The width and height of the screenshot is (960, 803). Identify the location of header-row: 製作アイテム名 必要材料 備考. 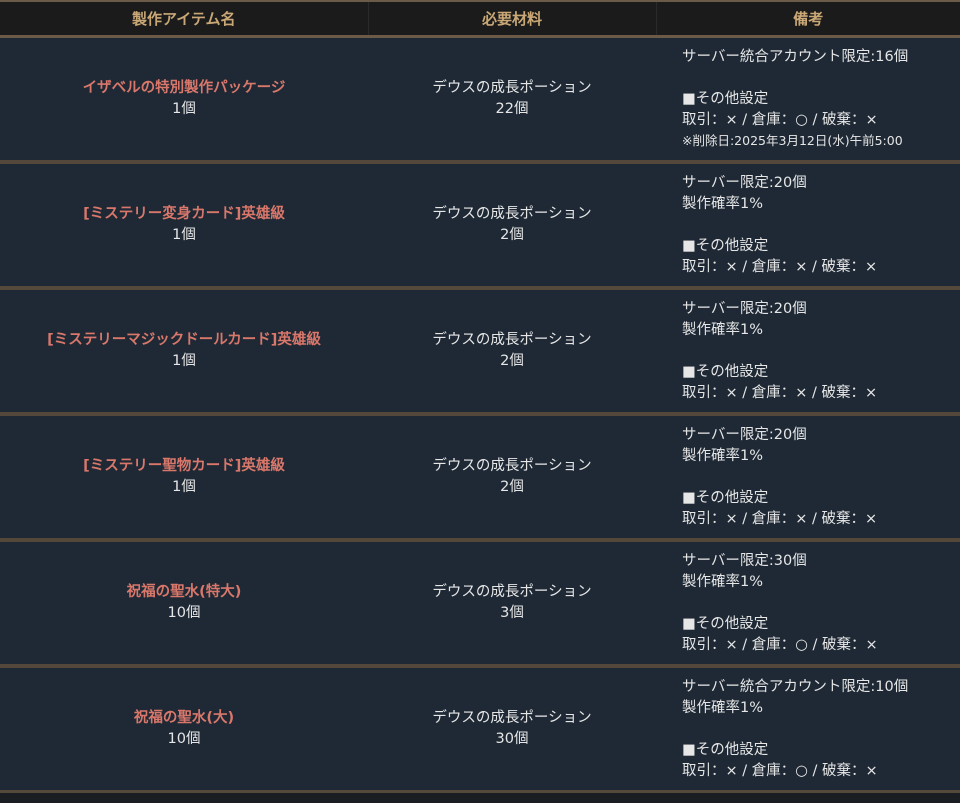
(480, 19).